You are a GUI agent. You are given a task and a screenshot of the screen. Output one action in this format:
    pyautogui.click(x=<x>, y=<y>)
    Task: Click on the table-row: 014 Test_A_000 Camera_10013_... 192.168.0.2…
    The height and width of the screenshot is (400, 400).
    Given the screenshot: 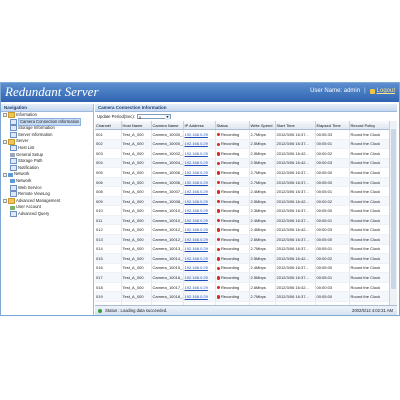 What is the action you would take?
    pyautogui.click(x=242, y=249)
    